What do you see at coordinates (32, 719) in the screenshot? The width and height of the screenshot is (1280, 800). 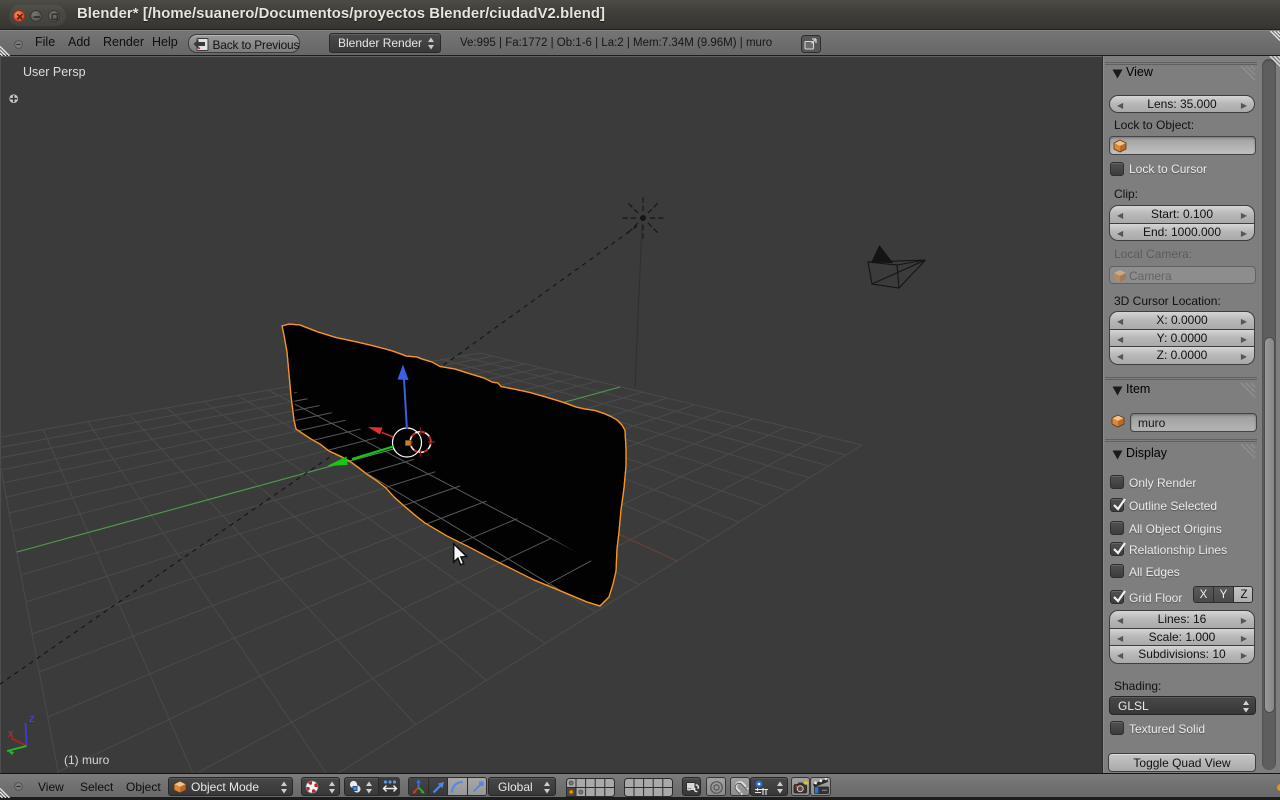 I see `svg-text: z` at bounding box center [32, 719].